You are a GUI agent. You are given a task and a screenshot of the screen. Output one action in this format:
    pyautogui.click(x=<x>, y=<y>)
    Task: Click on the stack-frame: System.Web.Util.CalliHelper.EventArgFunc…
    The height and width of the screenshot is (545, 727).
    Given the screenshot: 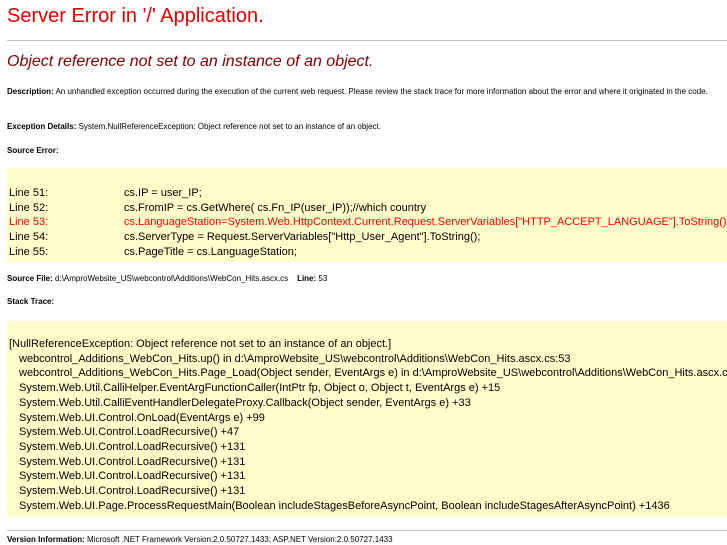 What is the action you would take?
    pyautogui.click(x=260, y=388)
    